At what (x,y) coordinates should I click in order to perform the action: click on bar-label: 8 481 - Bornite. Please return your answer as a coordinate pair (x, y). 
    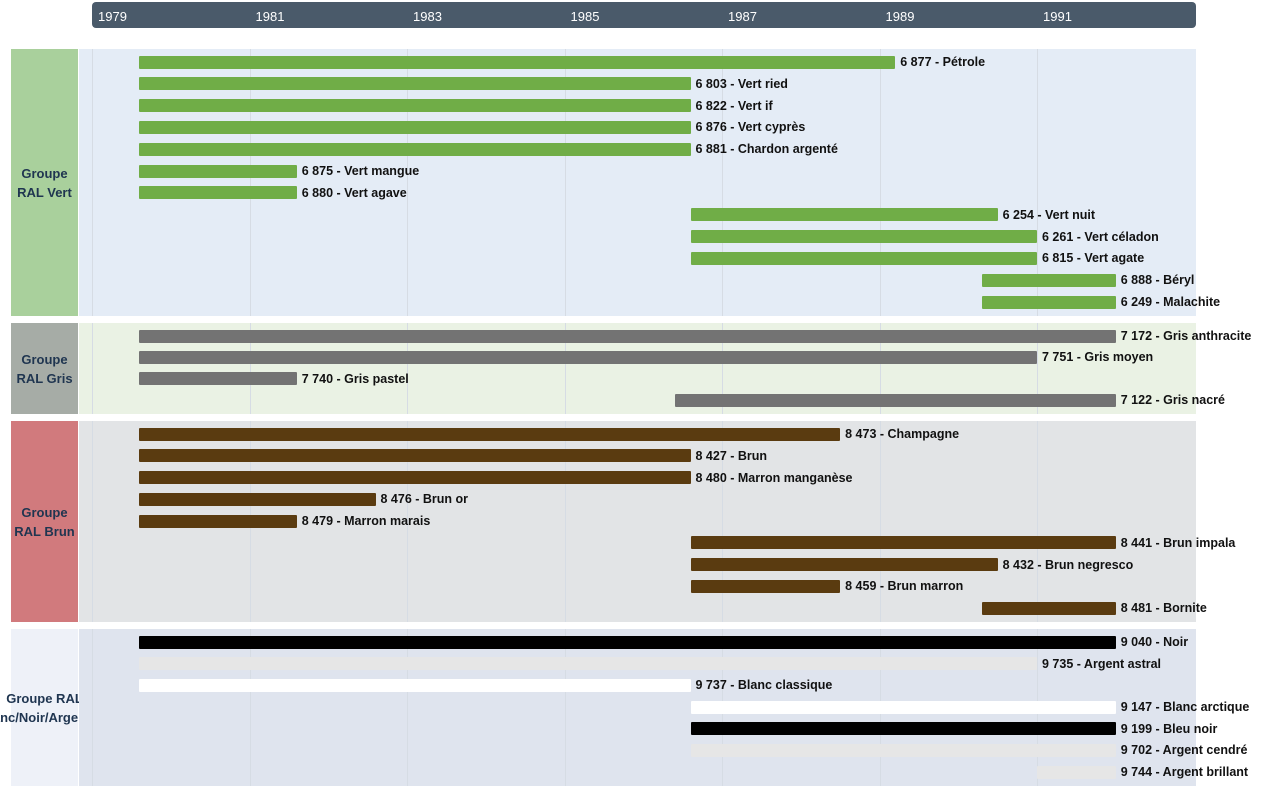
    Looking at the image, I should click on (1163, 608).